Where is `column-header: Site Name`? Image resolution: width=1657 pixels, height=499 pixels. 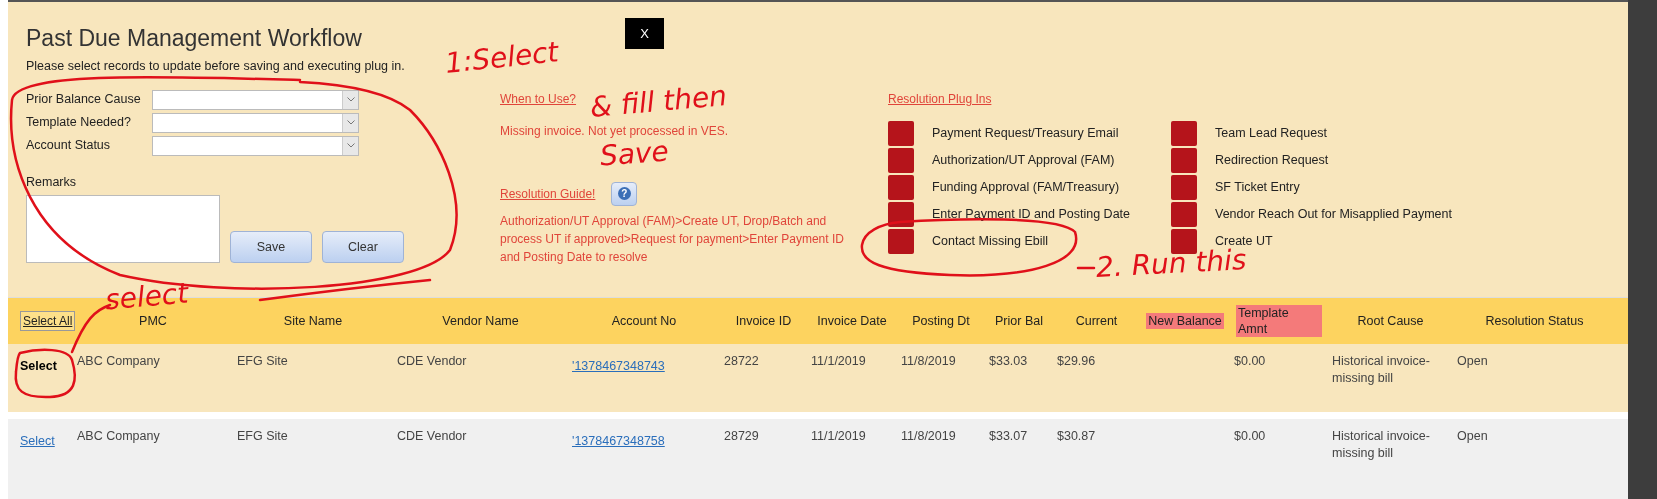
column-header: Site Name is located at coordinates (313, 321).